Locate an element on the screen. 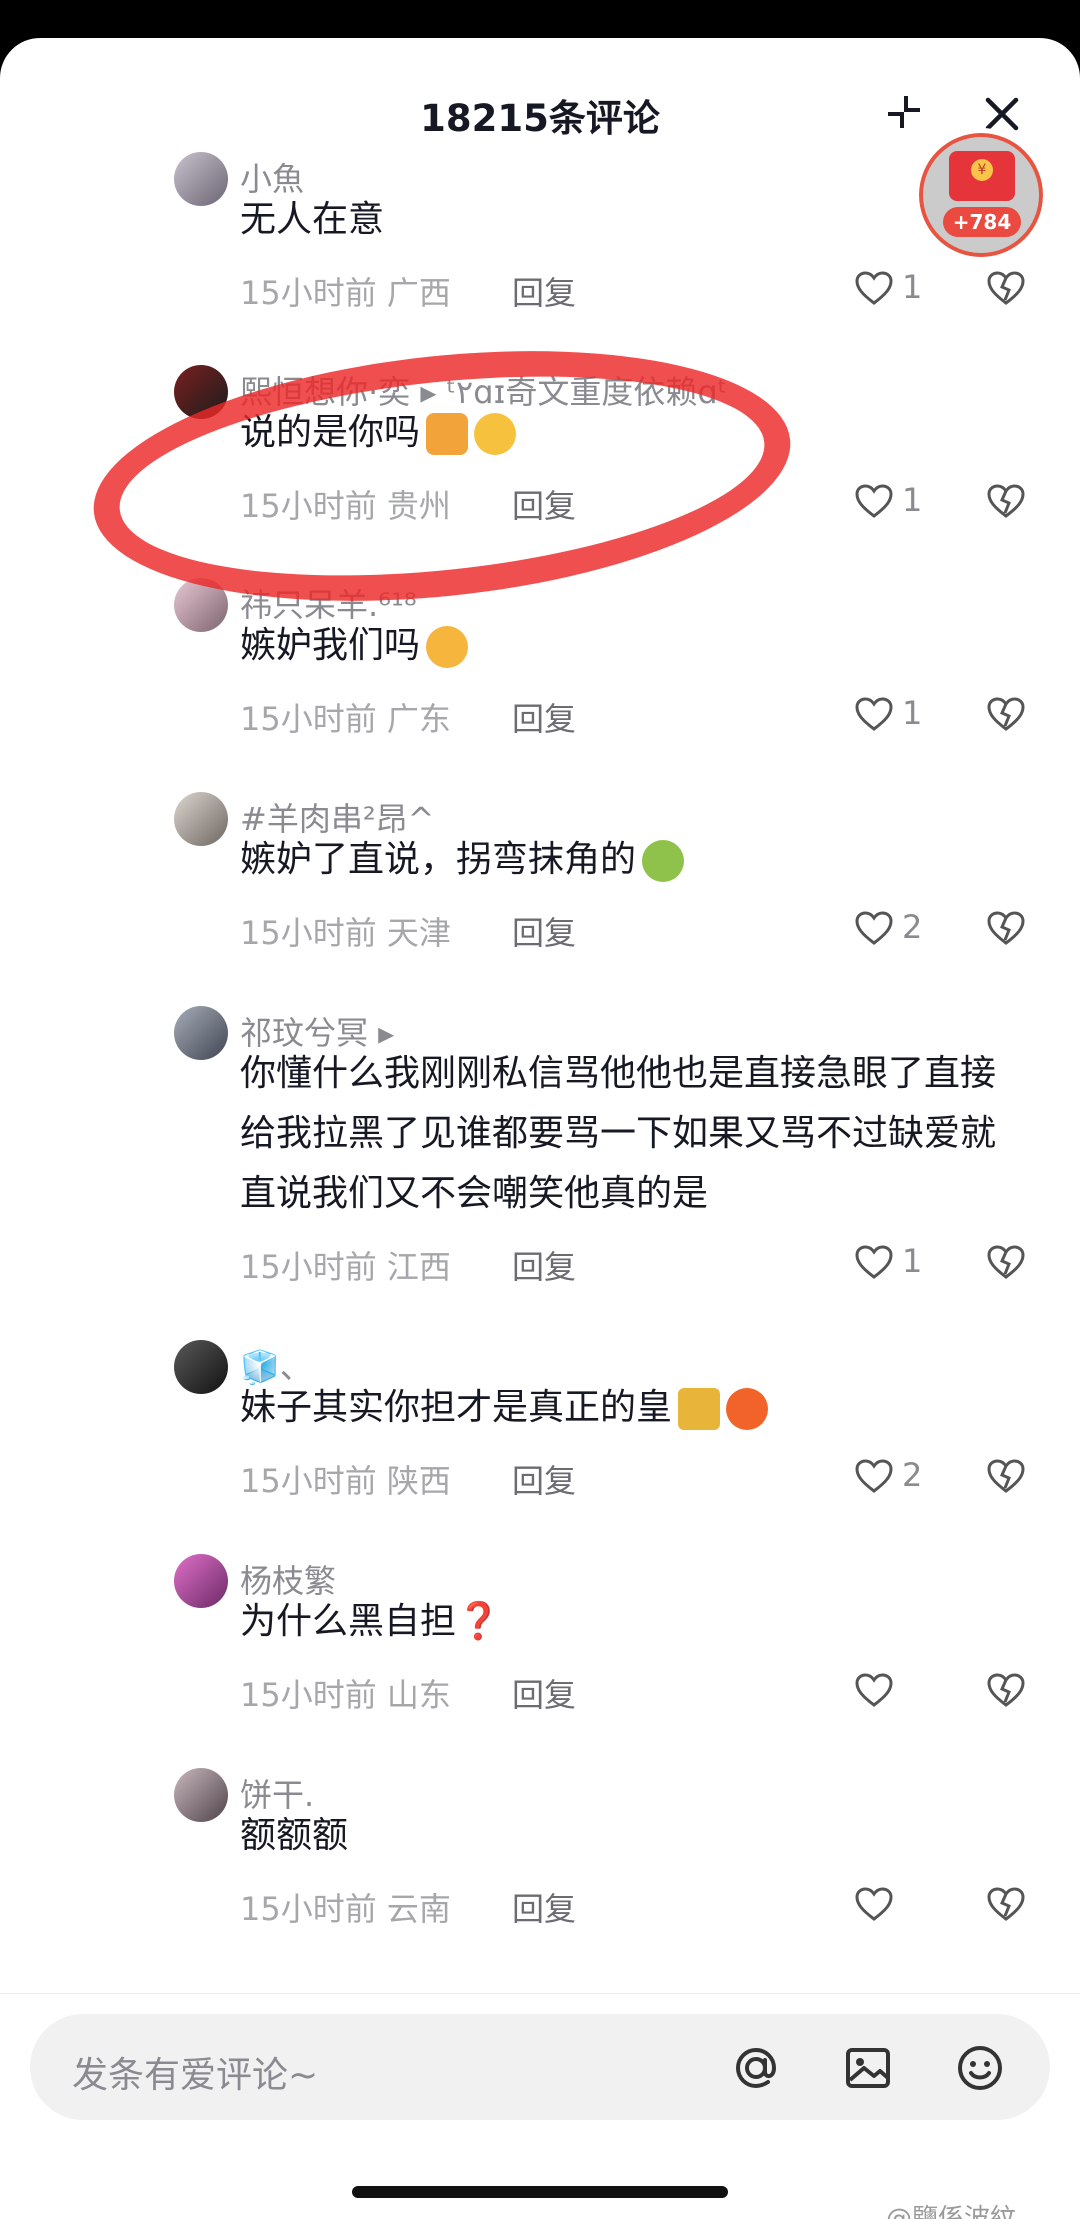 This screenshot has width=1080, height=2219. collapse-icon is located at coordinates (904, 112).